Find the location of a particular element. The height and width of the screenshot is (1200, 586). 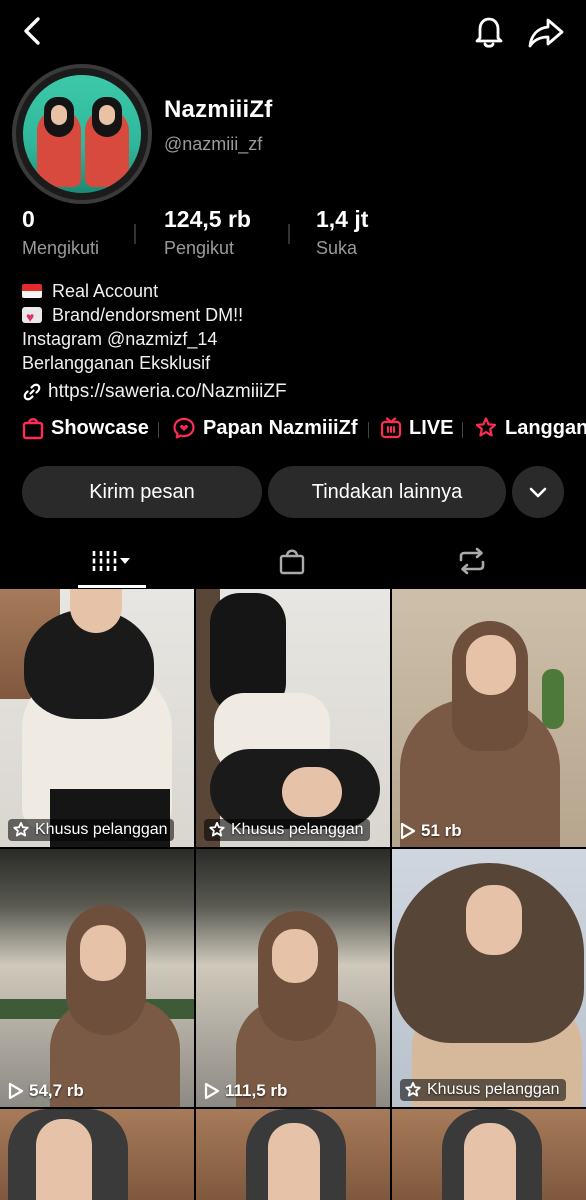

repost-icon is located at coordinates (472, 561).